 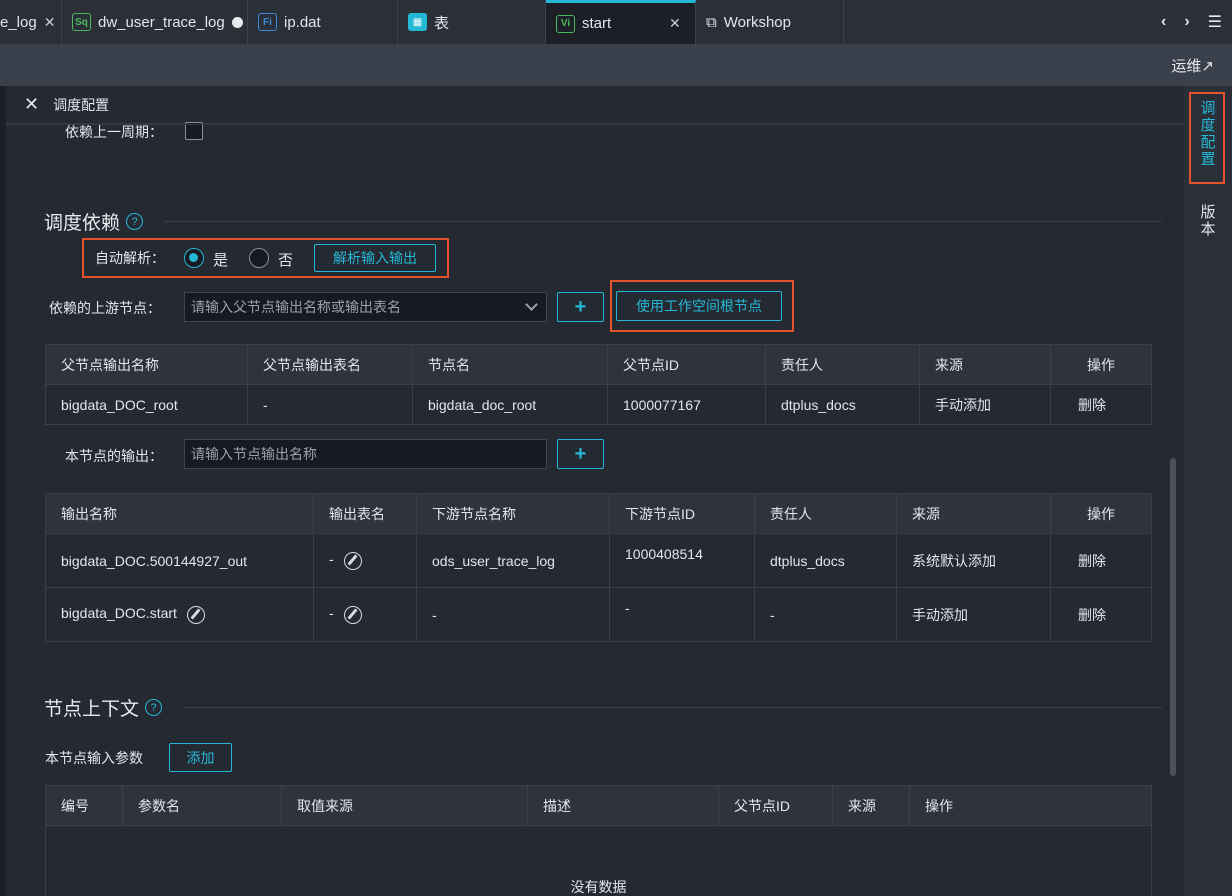 I want to click on section-title-context: 节点上下文 ?, so click(x=103, y=707).